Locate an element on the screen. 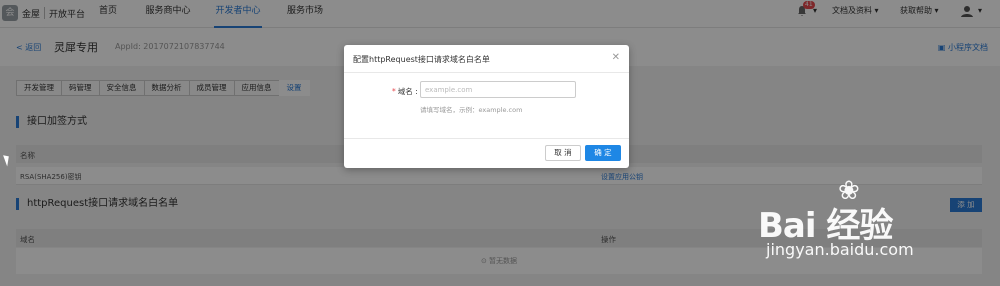 Image resolution: width=1000 pixels, height=286 pixels. dialog-footer-divider is located at coordinates (486, 138).